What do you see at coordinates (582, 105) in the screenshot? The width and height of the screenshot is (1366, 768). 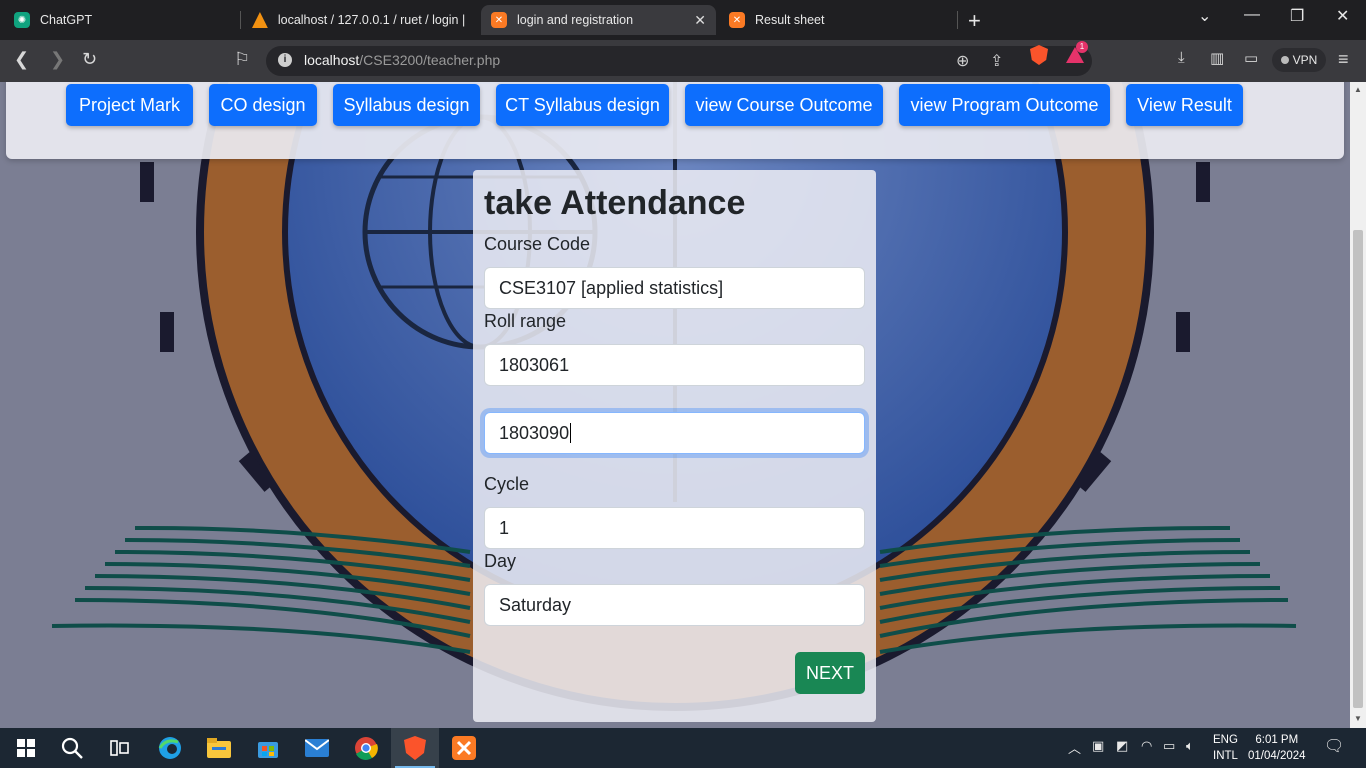 I see `ct-syllabus-design-button: CT Syllabus design` at bounding box center [582, 105].